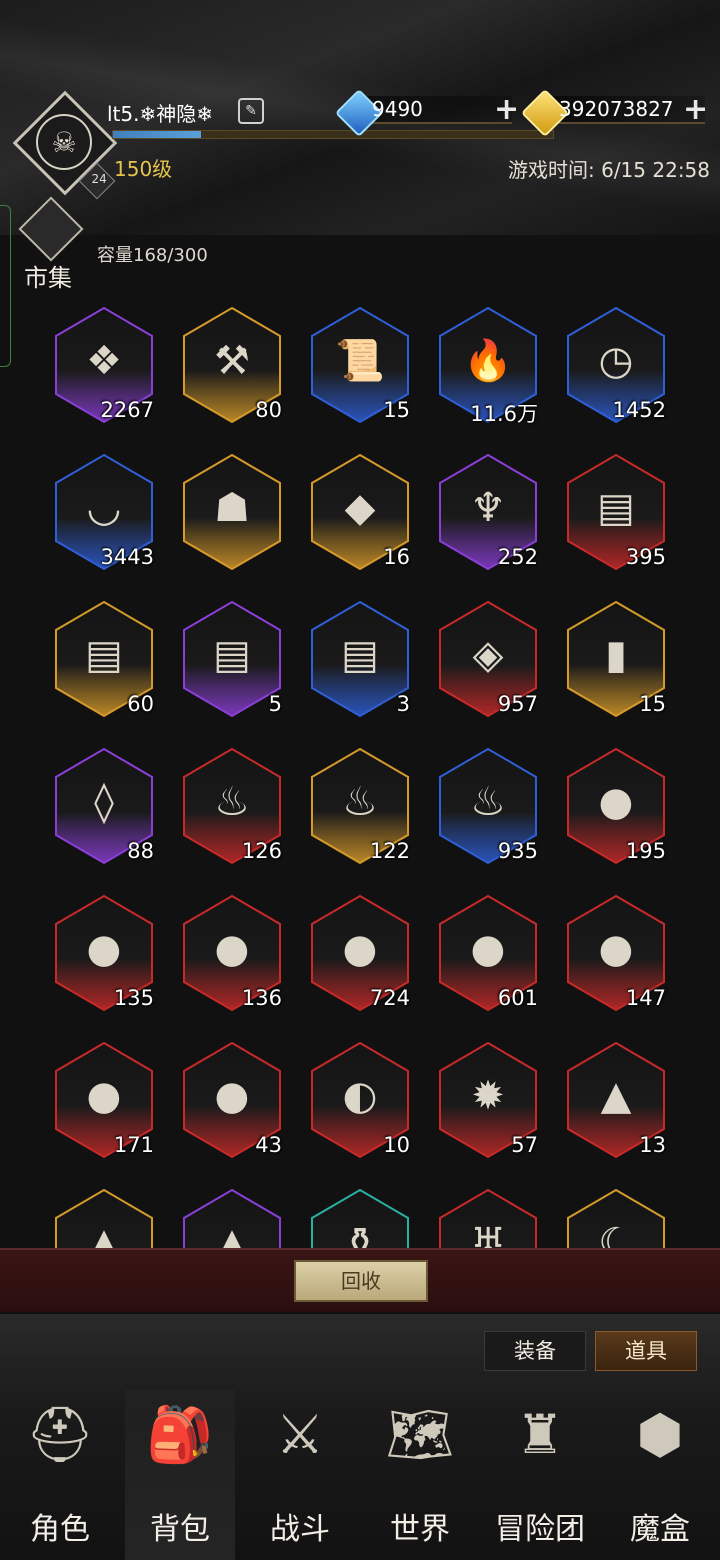 The image size is (720, 1560). I want to click on inventory-item: ● 135, so click(104, 953).